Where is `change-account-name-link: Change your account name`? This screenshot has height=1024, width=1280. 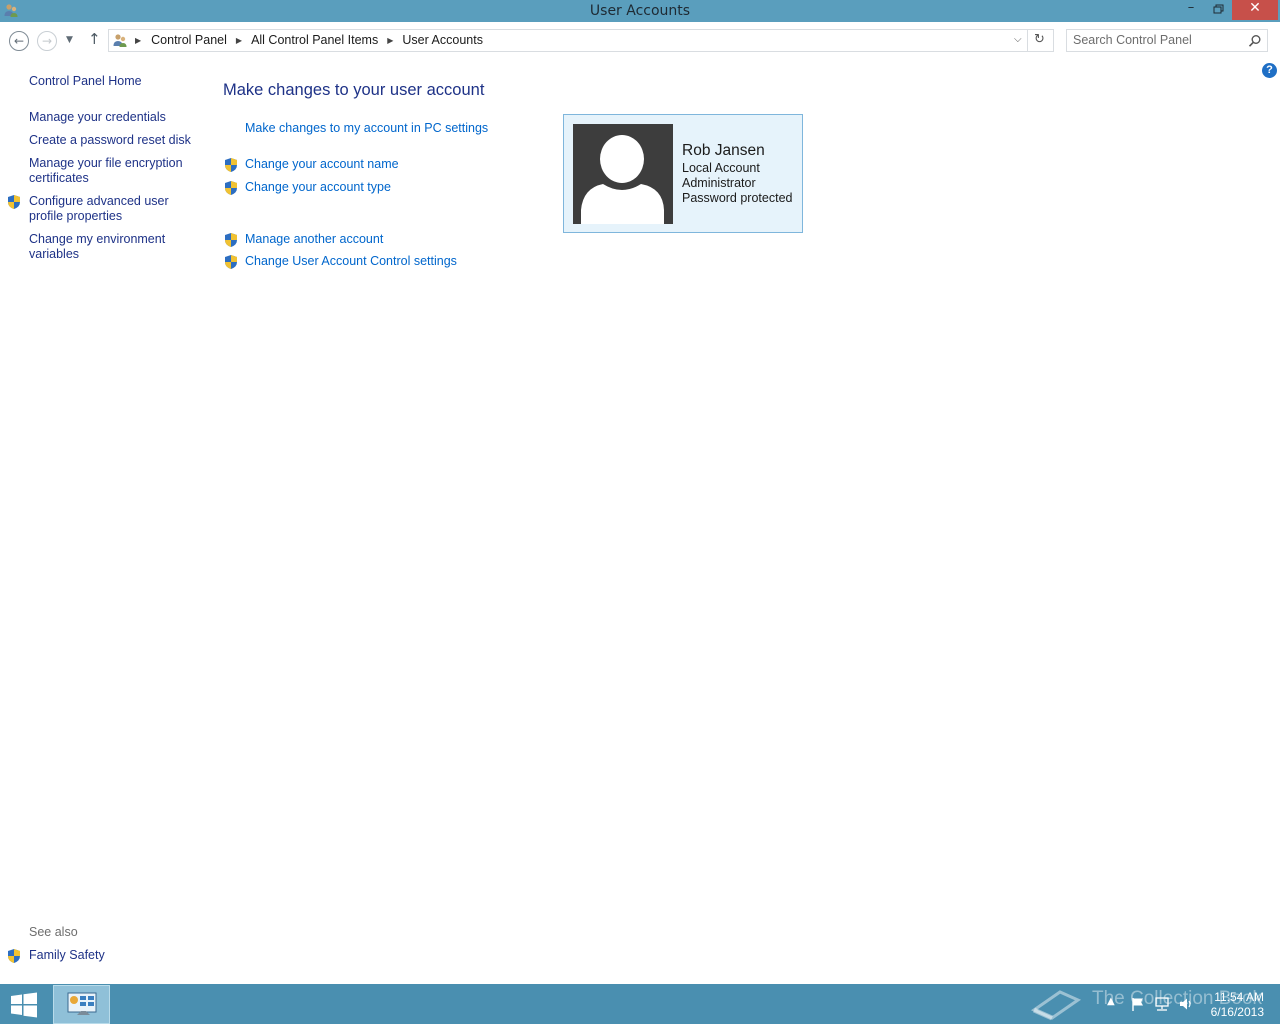
change-account-name-link: Change your account name is located at coordinates (322, 164).